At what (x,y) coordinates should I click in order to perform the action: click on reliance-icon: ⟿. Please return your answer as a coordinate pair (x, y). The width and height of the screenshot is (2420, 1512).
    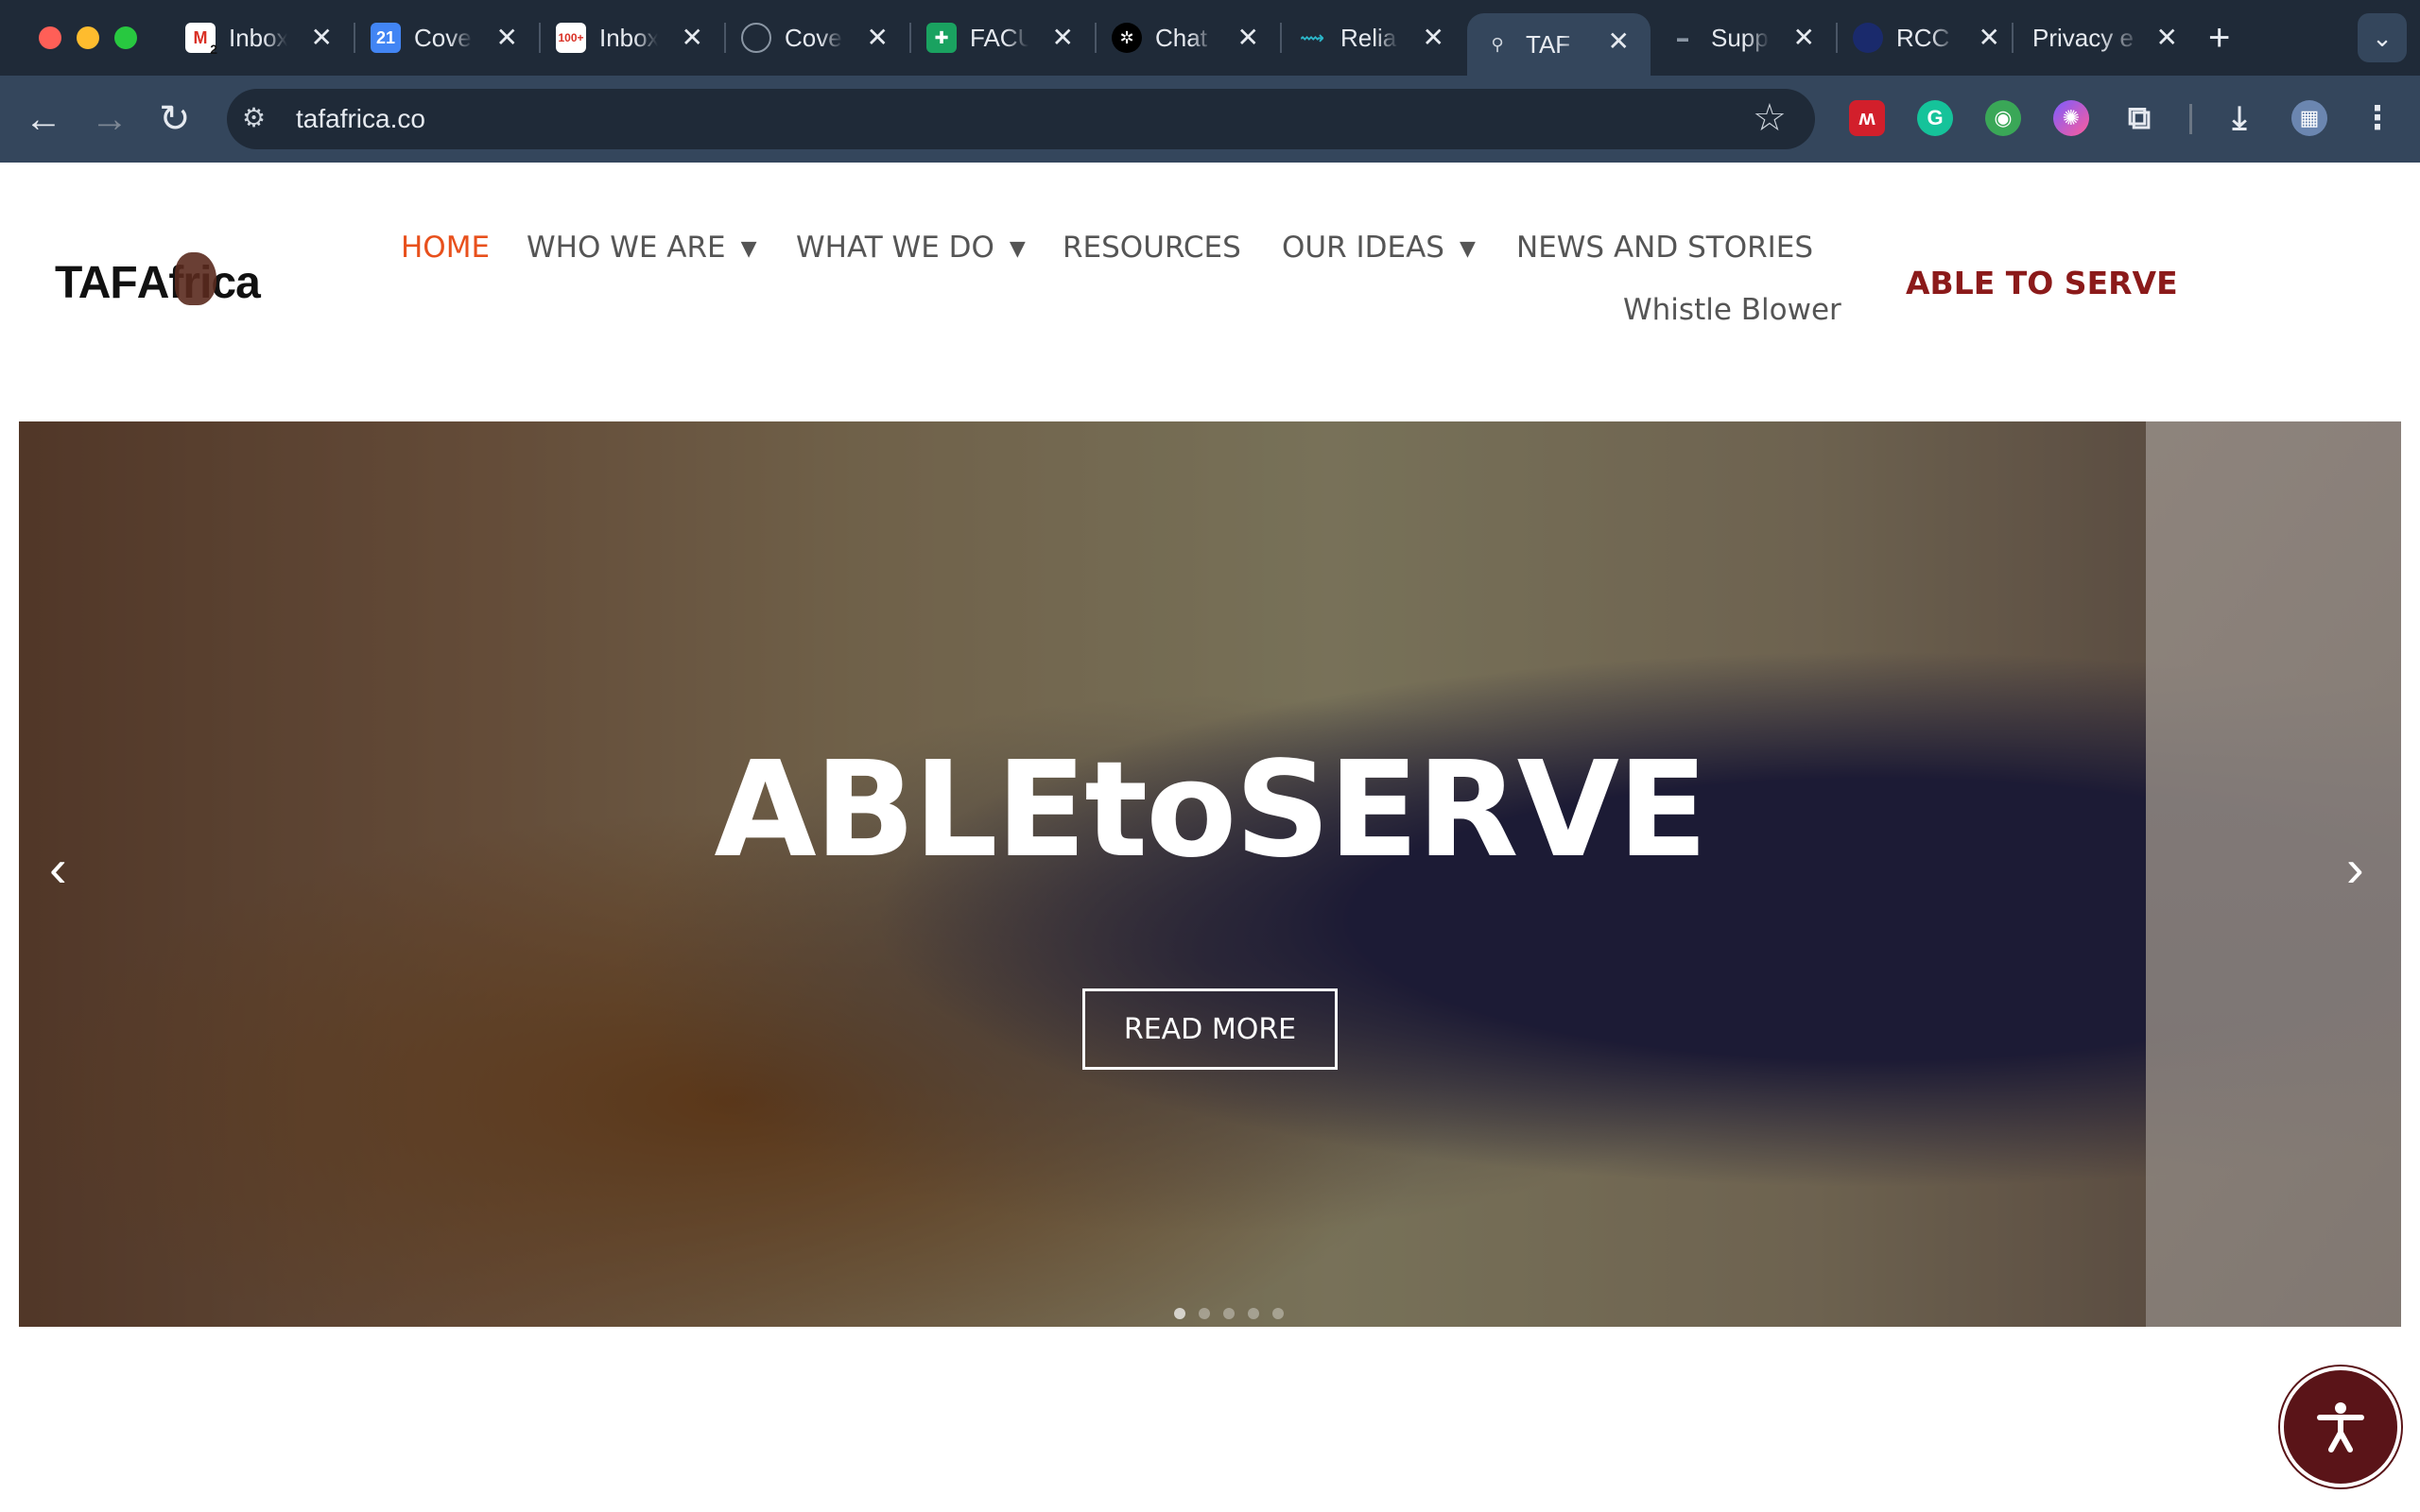
    Looking at the image, I should click on (1312, 37).